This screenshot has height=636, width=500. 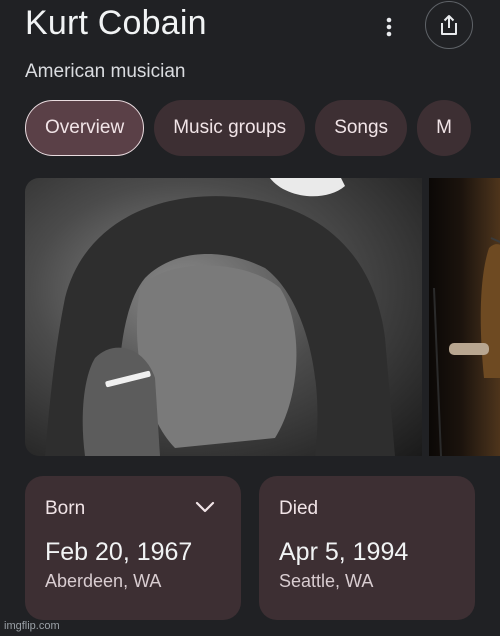 I want to click on tab-more: M, so click(x=444, y=128).